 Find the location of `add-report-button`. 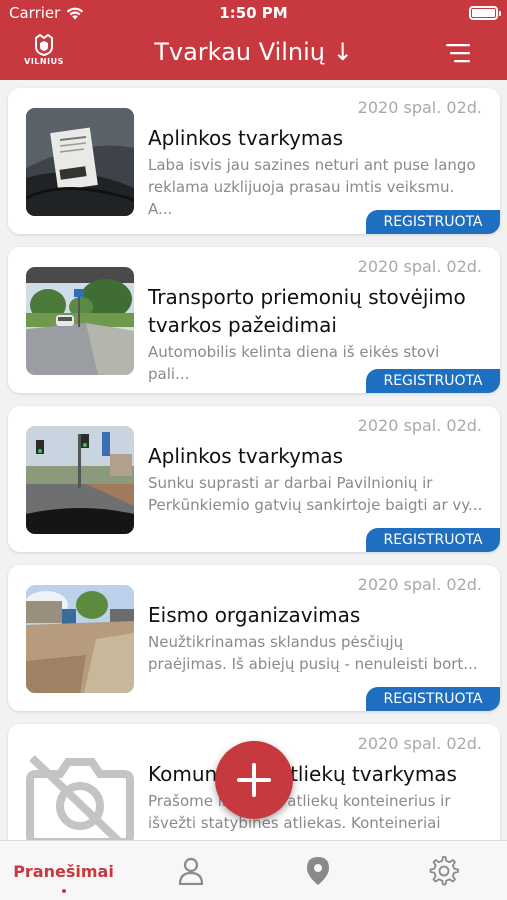

add-report-button is located at coordinates (254, 780).